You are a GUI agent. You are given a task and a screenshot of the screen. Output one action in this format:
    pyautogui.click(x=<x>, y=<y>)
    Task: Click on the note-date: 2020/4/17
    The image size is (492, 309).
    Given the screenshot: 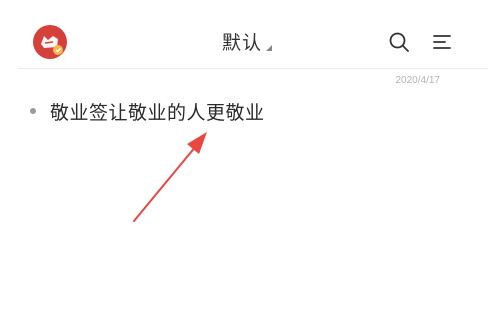 What is the action you would take?
    pyautogui.click(x=418, y=80)
    